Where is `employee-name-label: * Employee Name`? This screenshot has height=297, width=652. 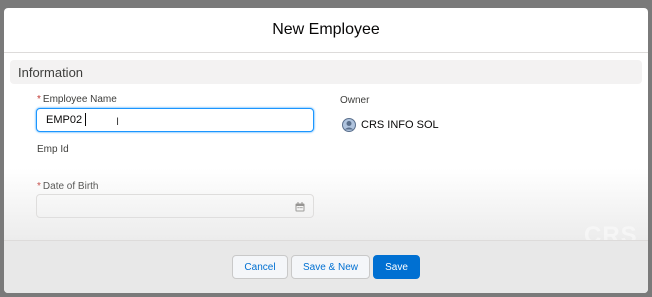 employee-name-label: * Employee Name is located at coordinates (77, 99).